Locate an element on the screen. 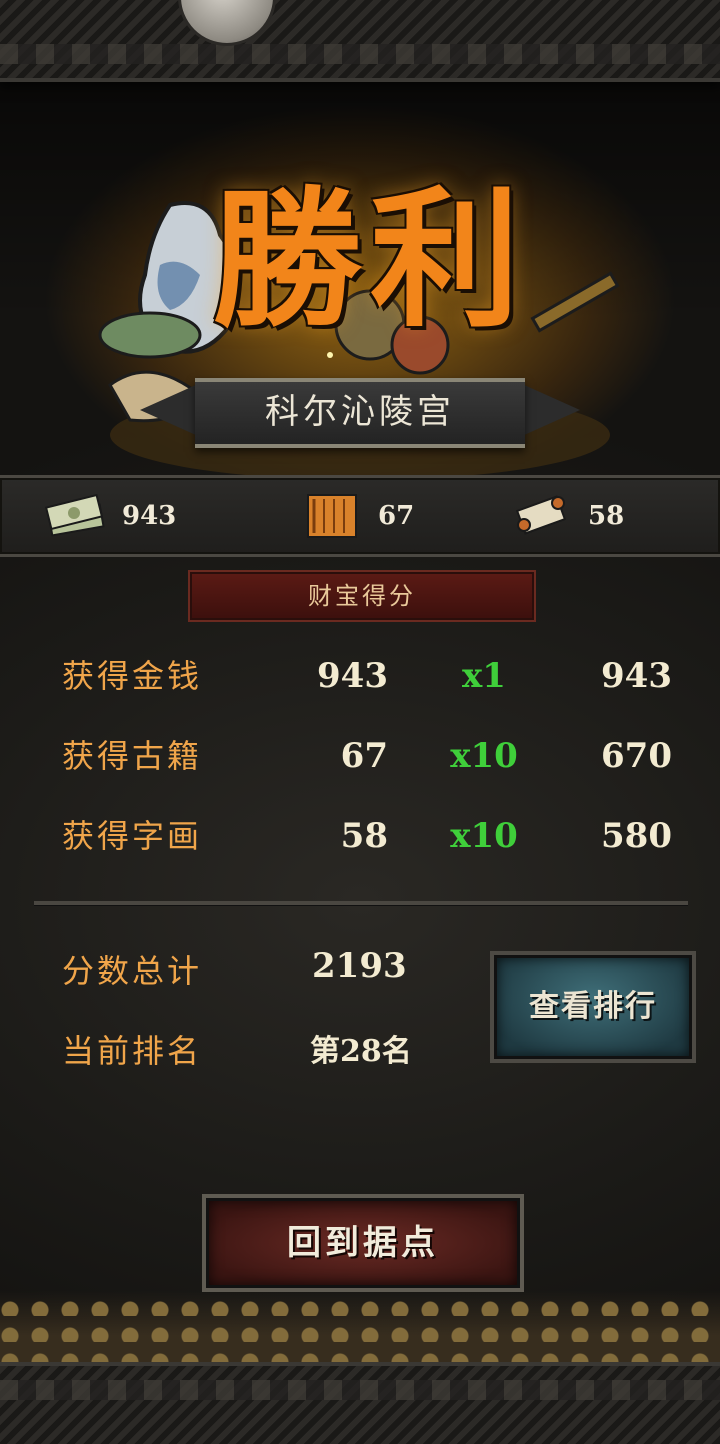 This screenshot has height=1444, width=720. top-border is located at coordinates (360, 41).